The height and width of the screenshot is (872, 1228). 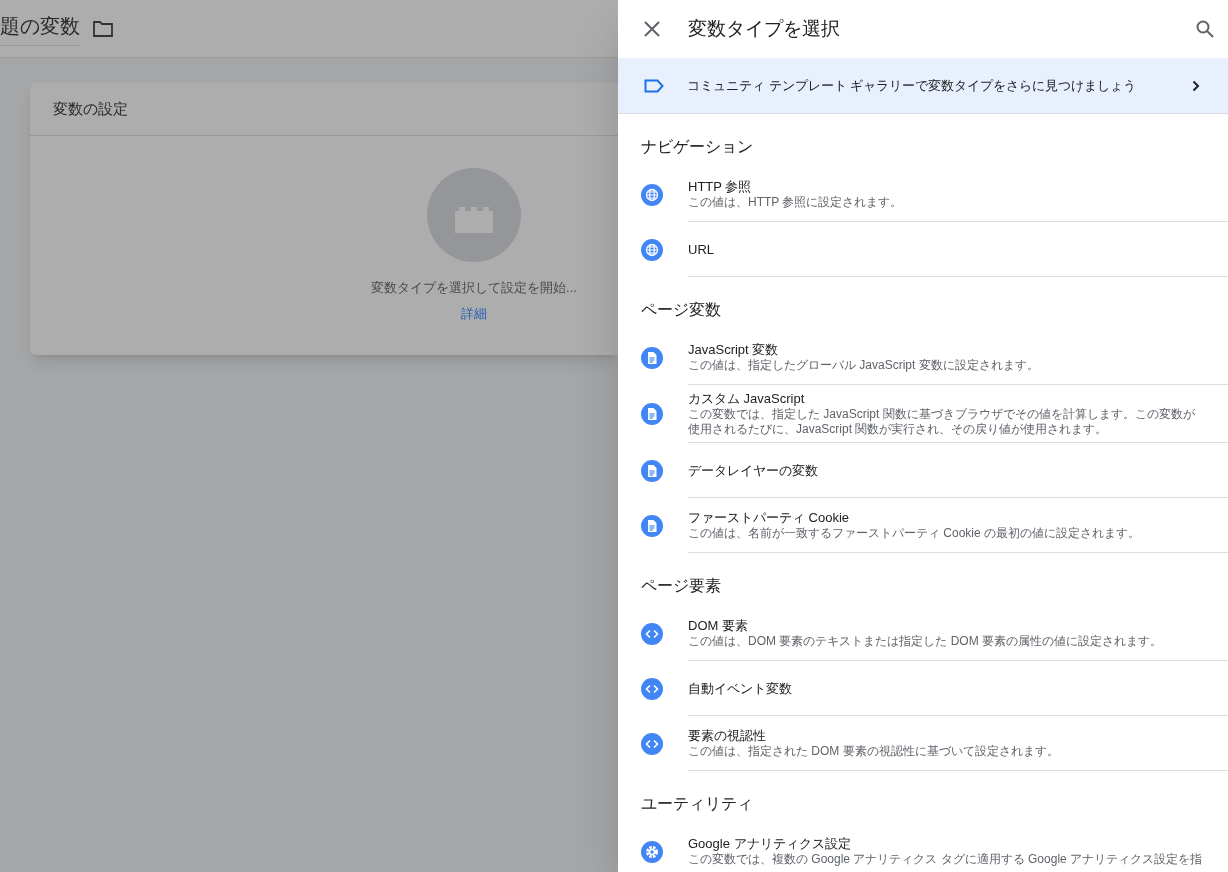 I want to click on item-description: この値は、名前が一致するファーストパーティ Cookie の最初の値に設定されます。, so click(x=915, y=533).